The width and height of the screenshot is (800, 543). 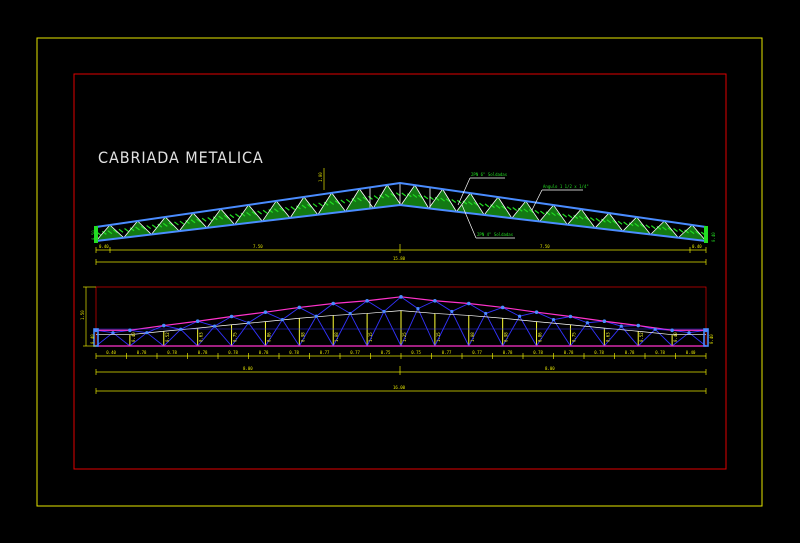 I want to click on end-plate-right, so click(x=706, y=234).